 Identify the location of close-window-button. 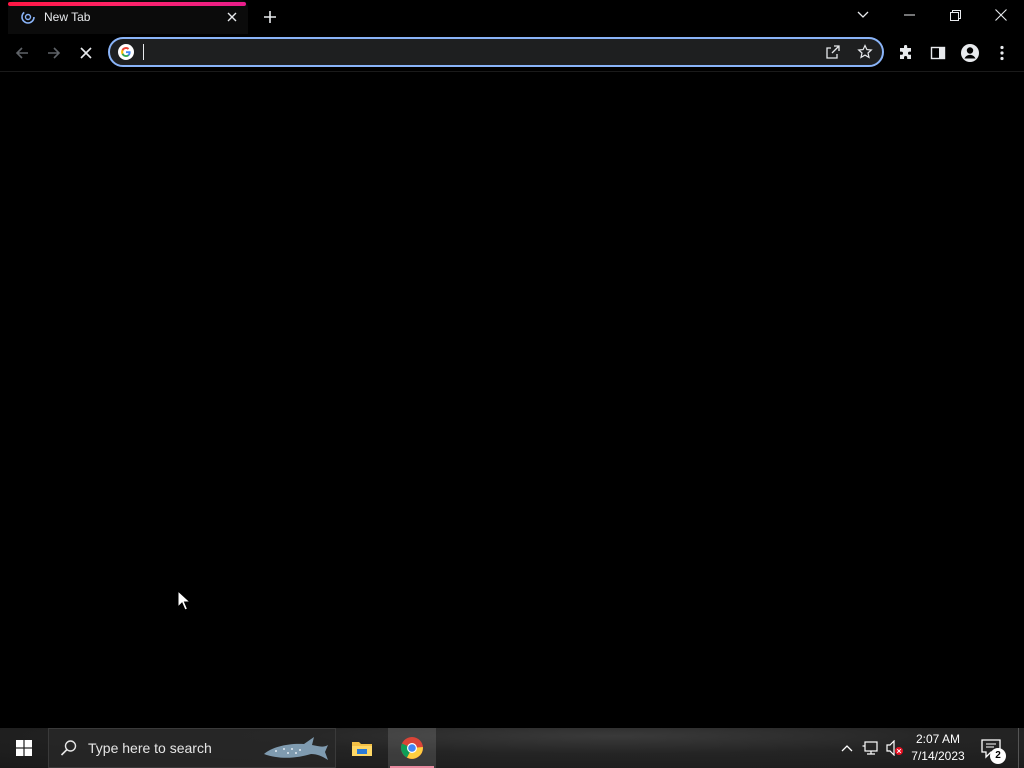
(1001, 15).